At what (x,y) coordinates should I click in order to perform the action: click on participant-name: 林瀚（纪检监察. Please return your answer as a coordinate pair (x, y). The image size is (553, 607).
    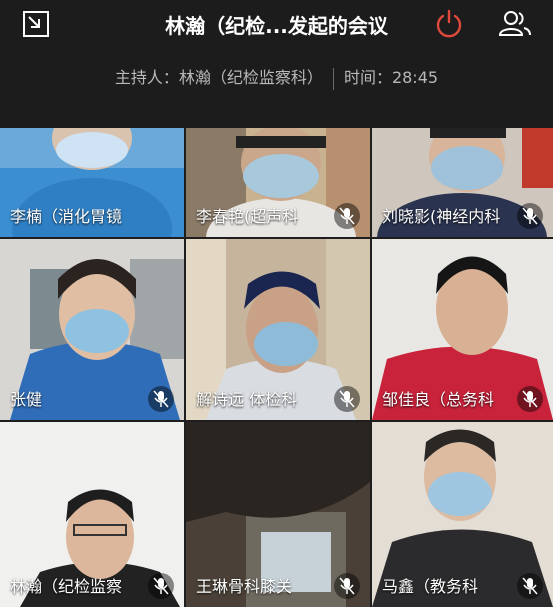
    Looking at the image, I should click on (66, 586).